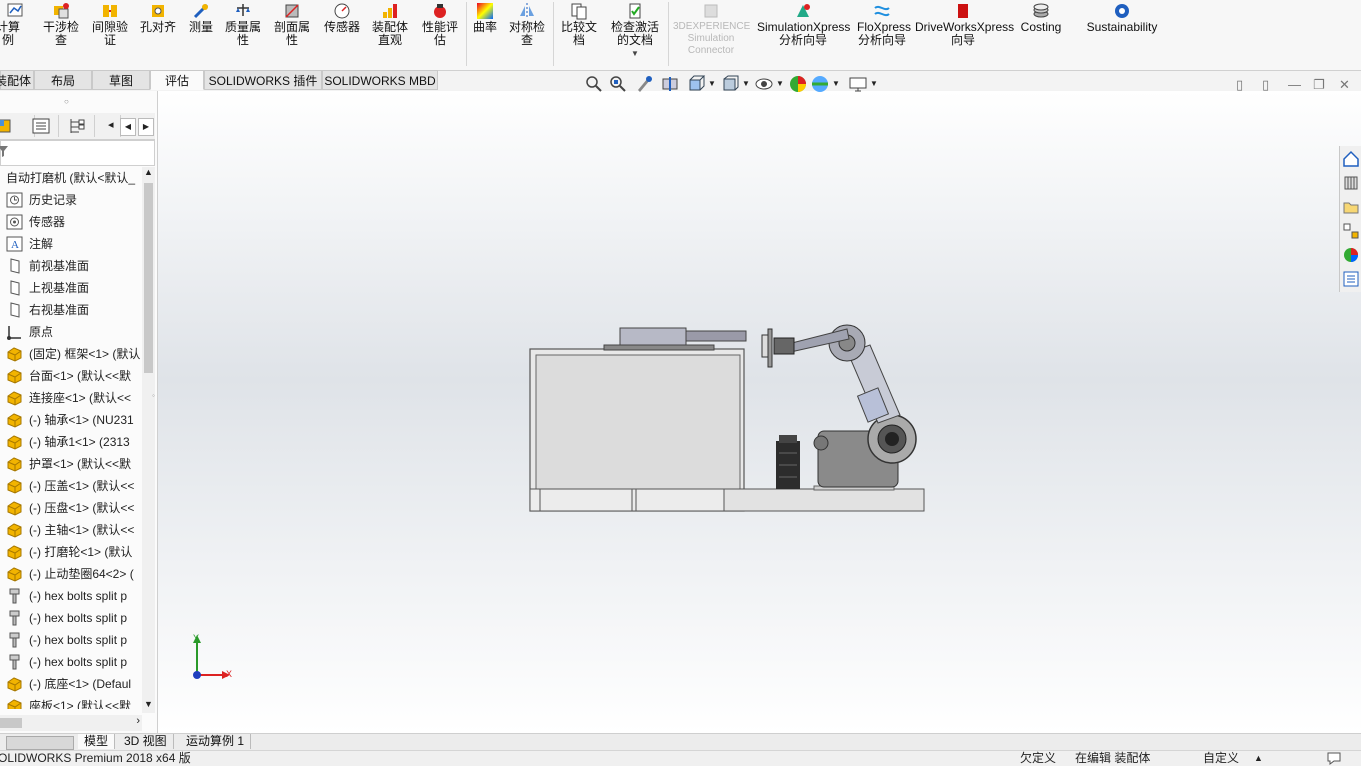 The width and height of the screenshot is (1361, 766). I want to click on tab-layout: 布局, so click(63, 80).